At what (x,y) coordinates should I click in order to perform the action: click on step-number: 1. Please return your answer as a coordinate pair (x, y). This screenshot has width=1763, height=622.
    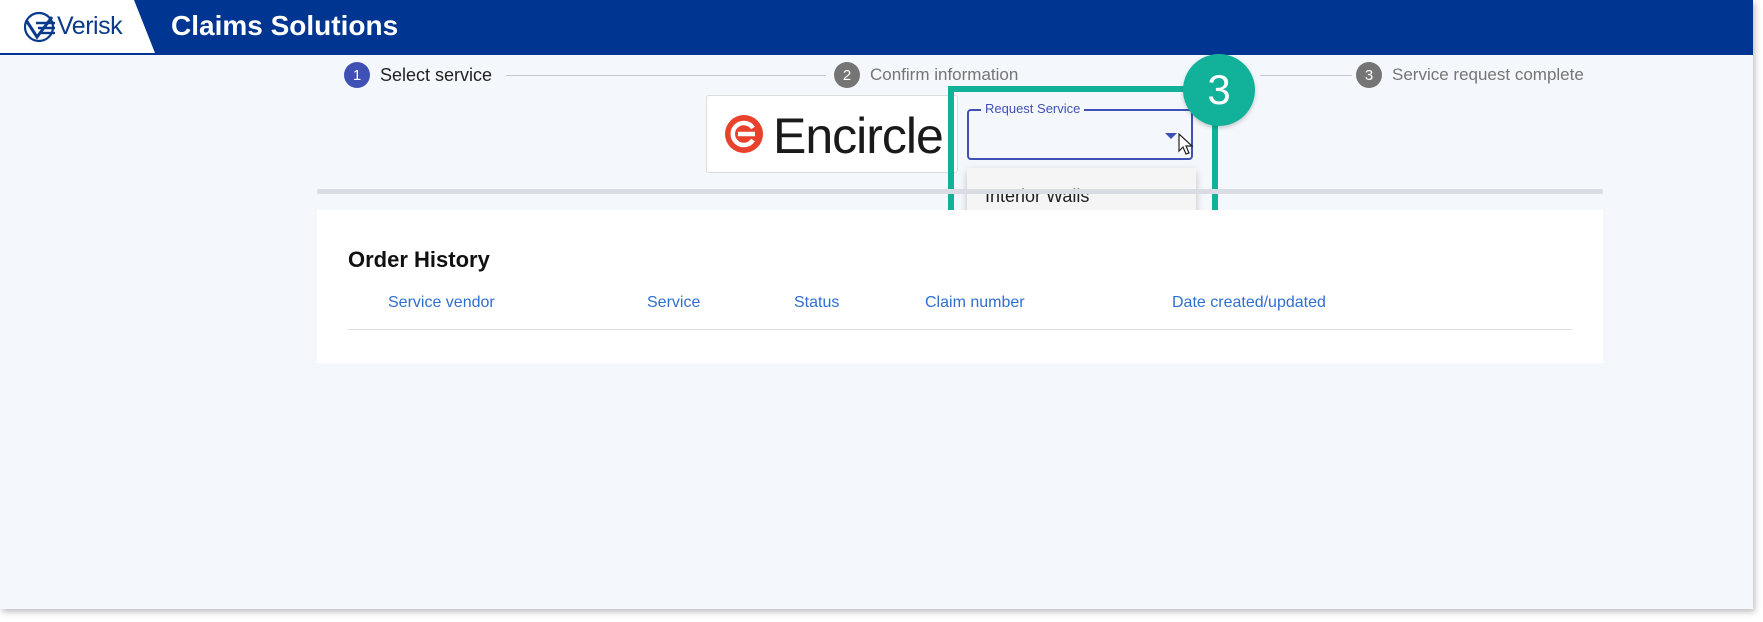
    Looking at the image, I should click on (357, 75).